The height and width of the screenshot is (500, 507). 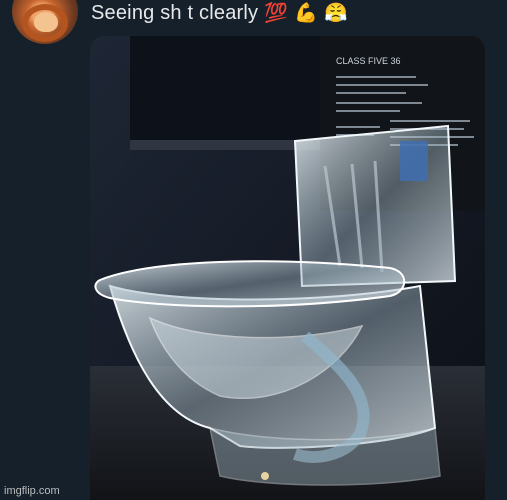 What do you see at coordinates (32, 491) in the screenshot?
I see `imgflip-watermark: imgflip.com` at bounding box center [32, 491].